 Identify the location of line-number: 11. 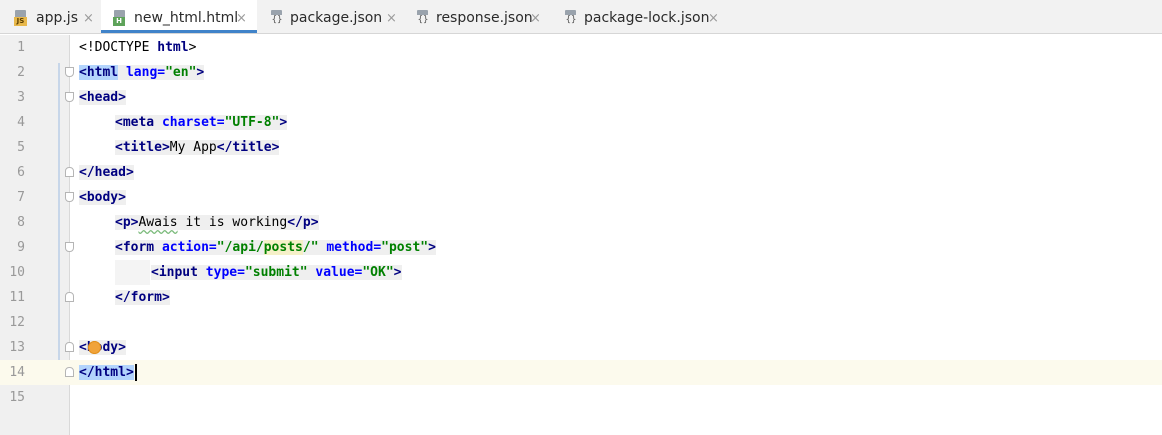
(17, 297).